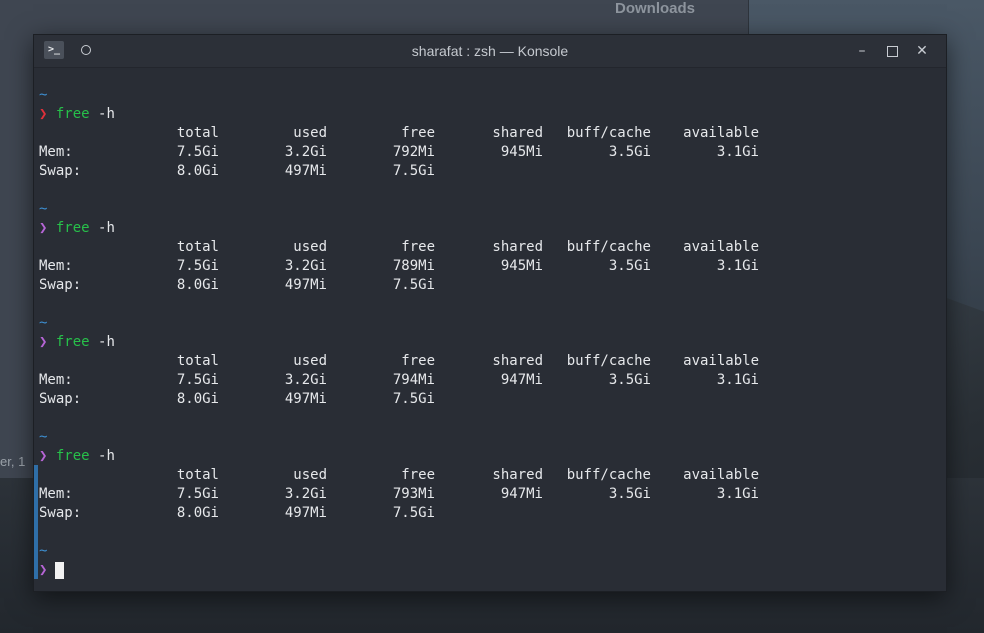 The height and width of the screenshot is (633, 984). I want to click on active-prompt-line: ❯, so click(492, 570).